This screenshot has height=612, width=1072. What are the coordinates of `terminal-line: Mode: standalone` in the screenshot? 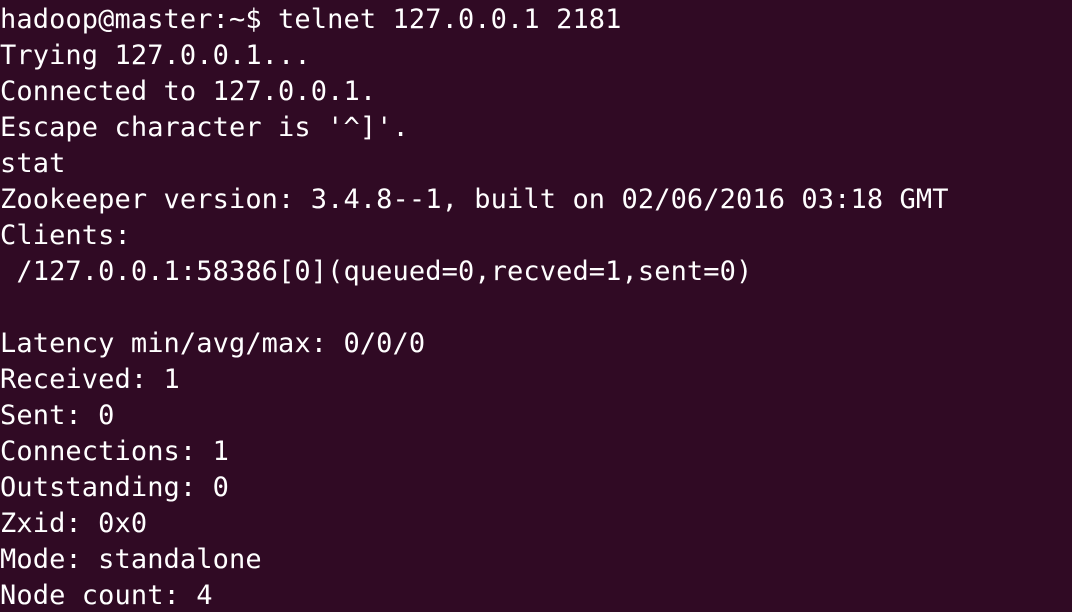 It's located at (131, 559).